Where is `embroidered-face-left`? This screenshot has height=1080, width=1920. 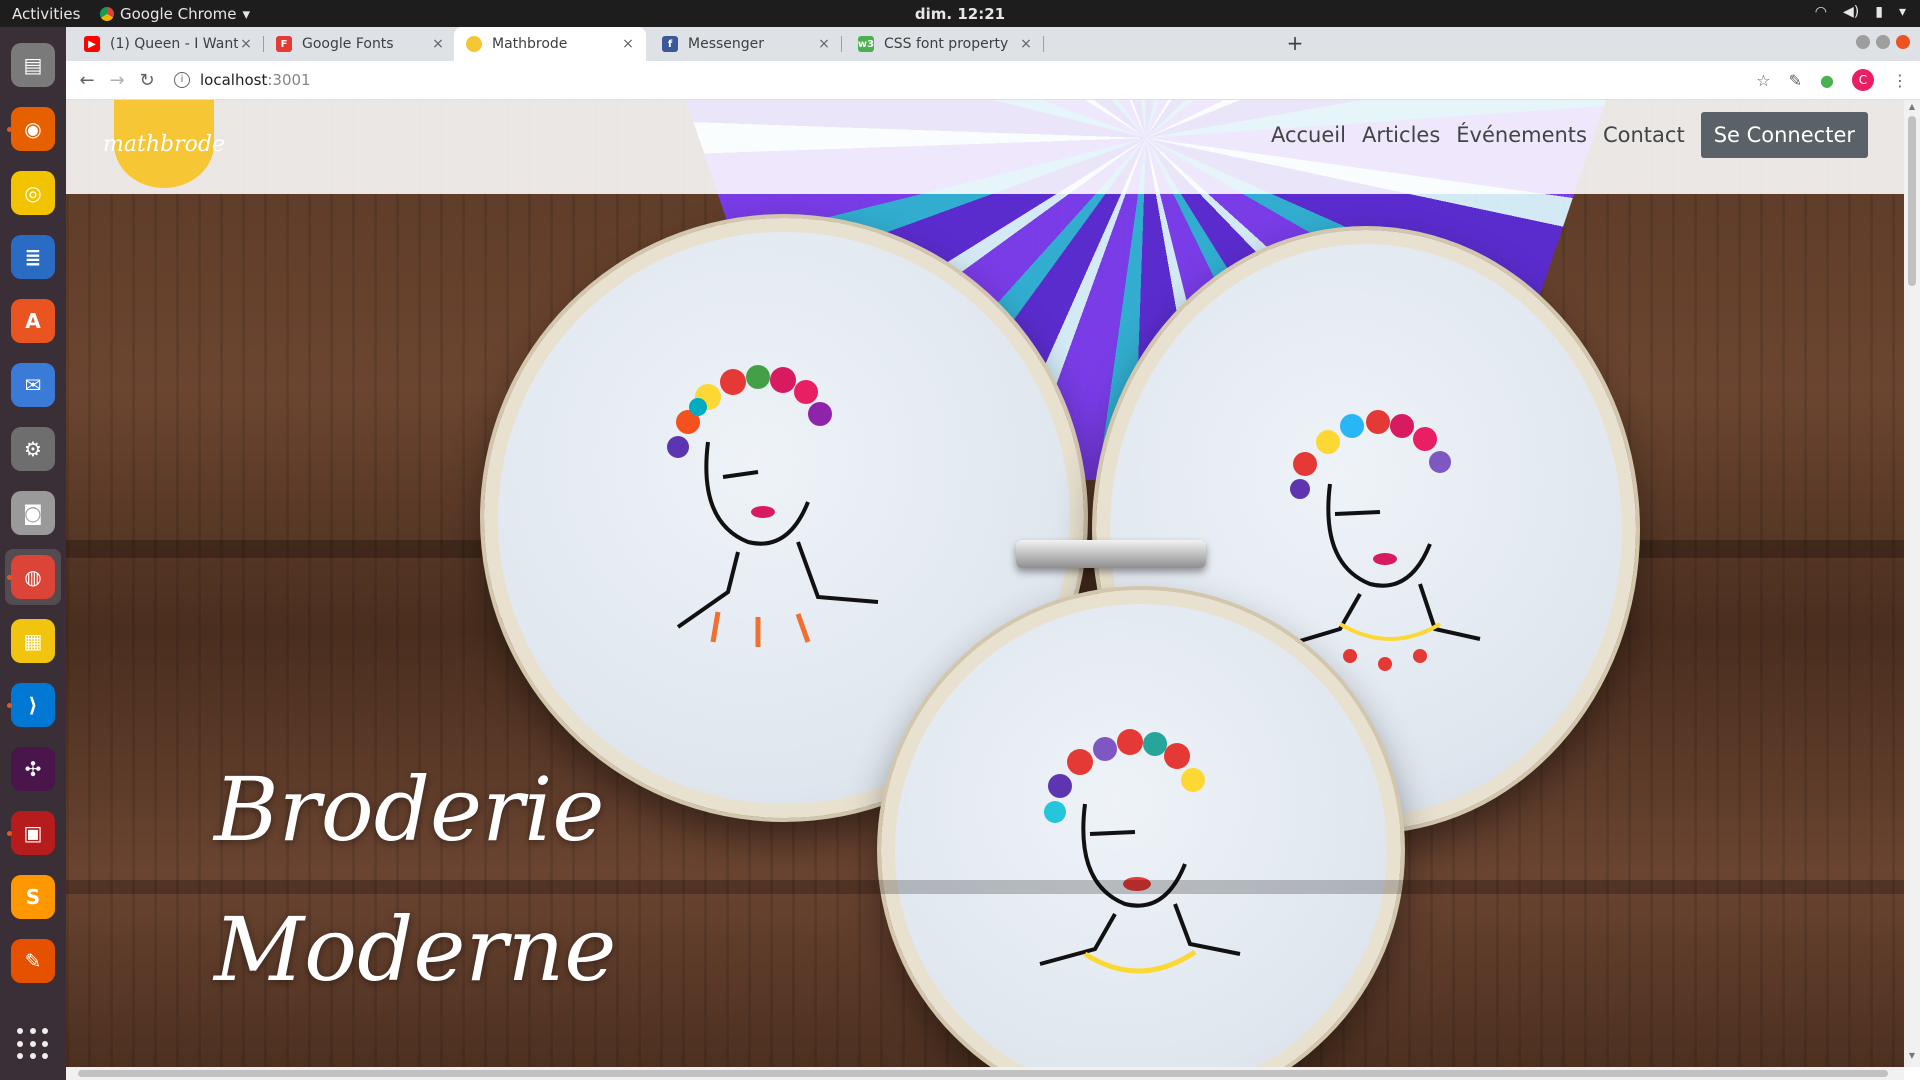 embroidered-face-left is located at coordinates (773, 506).